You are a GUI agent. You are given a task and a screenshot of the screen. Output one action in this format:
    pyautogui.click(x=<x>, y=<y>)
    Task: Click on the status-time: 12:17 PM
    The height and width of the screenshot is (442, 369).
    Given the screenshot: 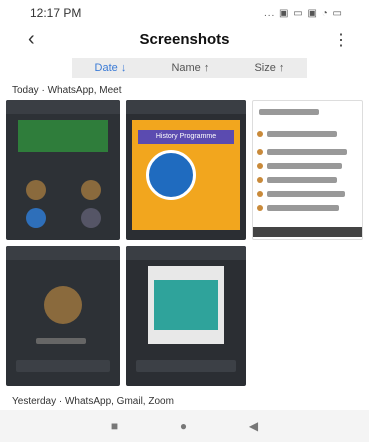 What is the action you would take?
    pyautogui.click(x=56, y=13)
    